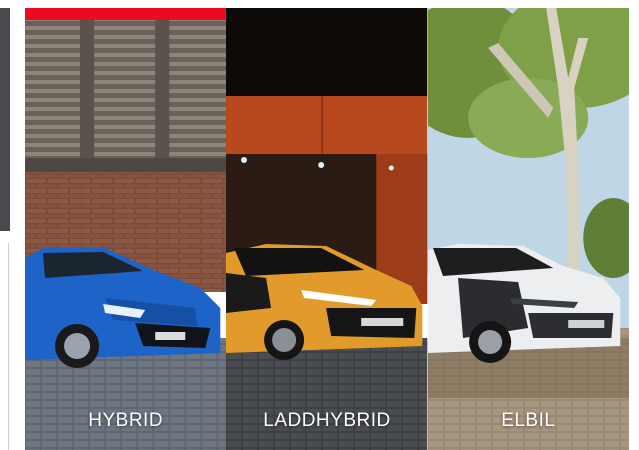 This screenshot has width=639, height=450. I want to click on left-edge-dark-strip, so click(5, 119).